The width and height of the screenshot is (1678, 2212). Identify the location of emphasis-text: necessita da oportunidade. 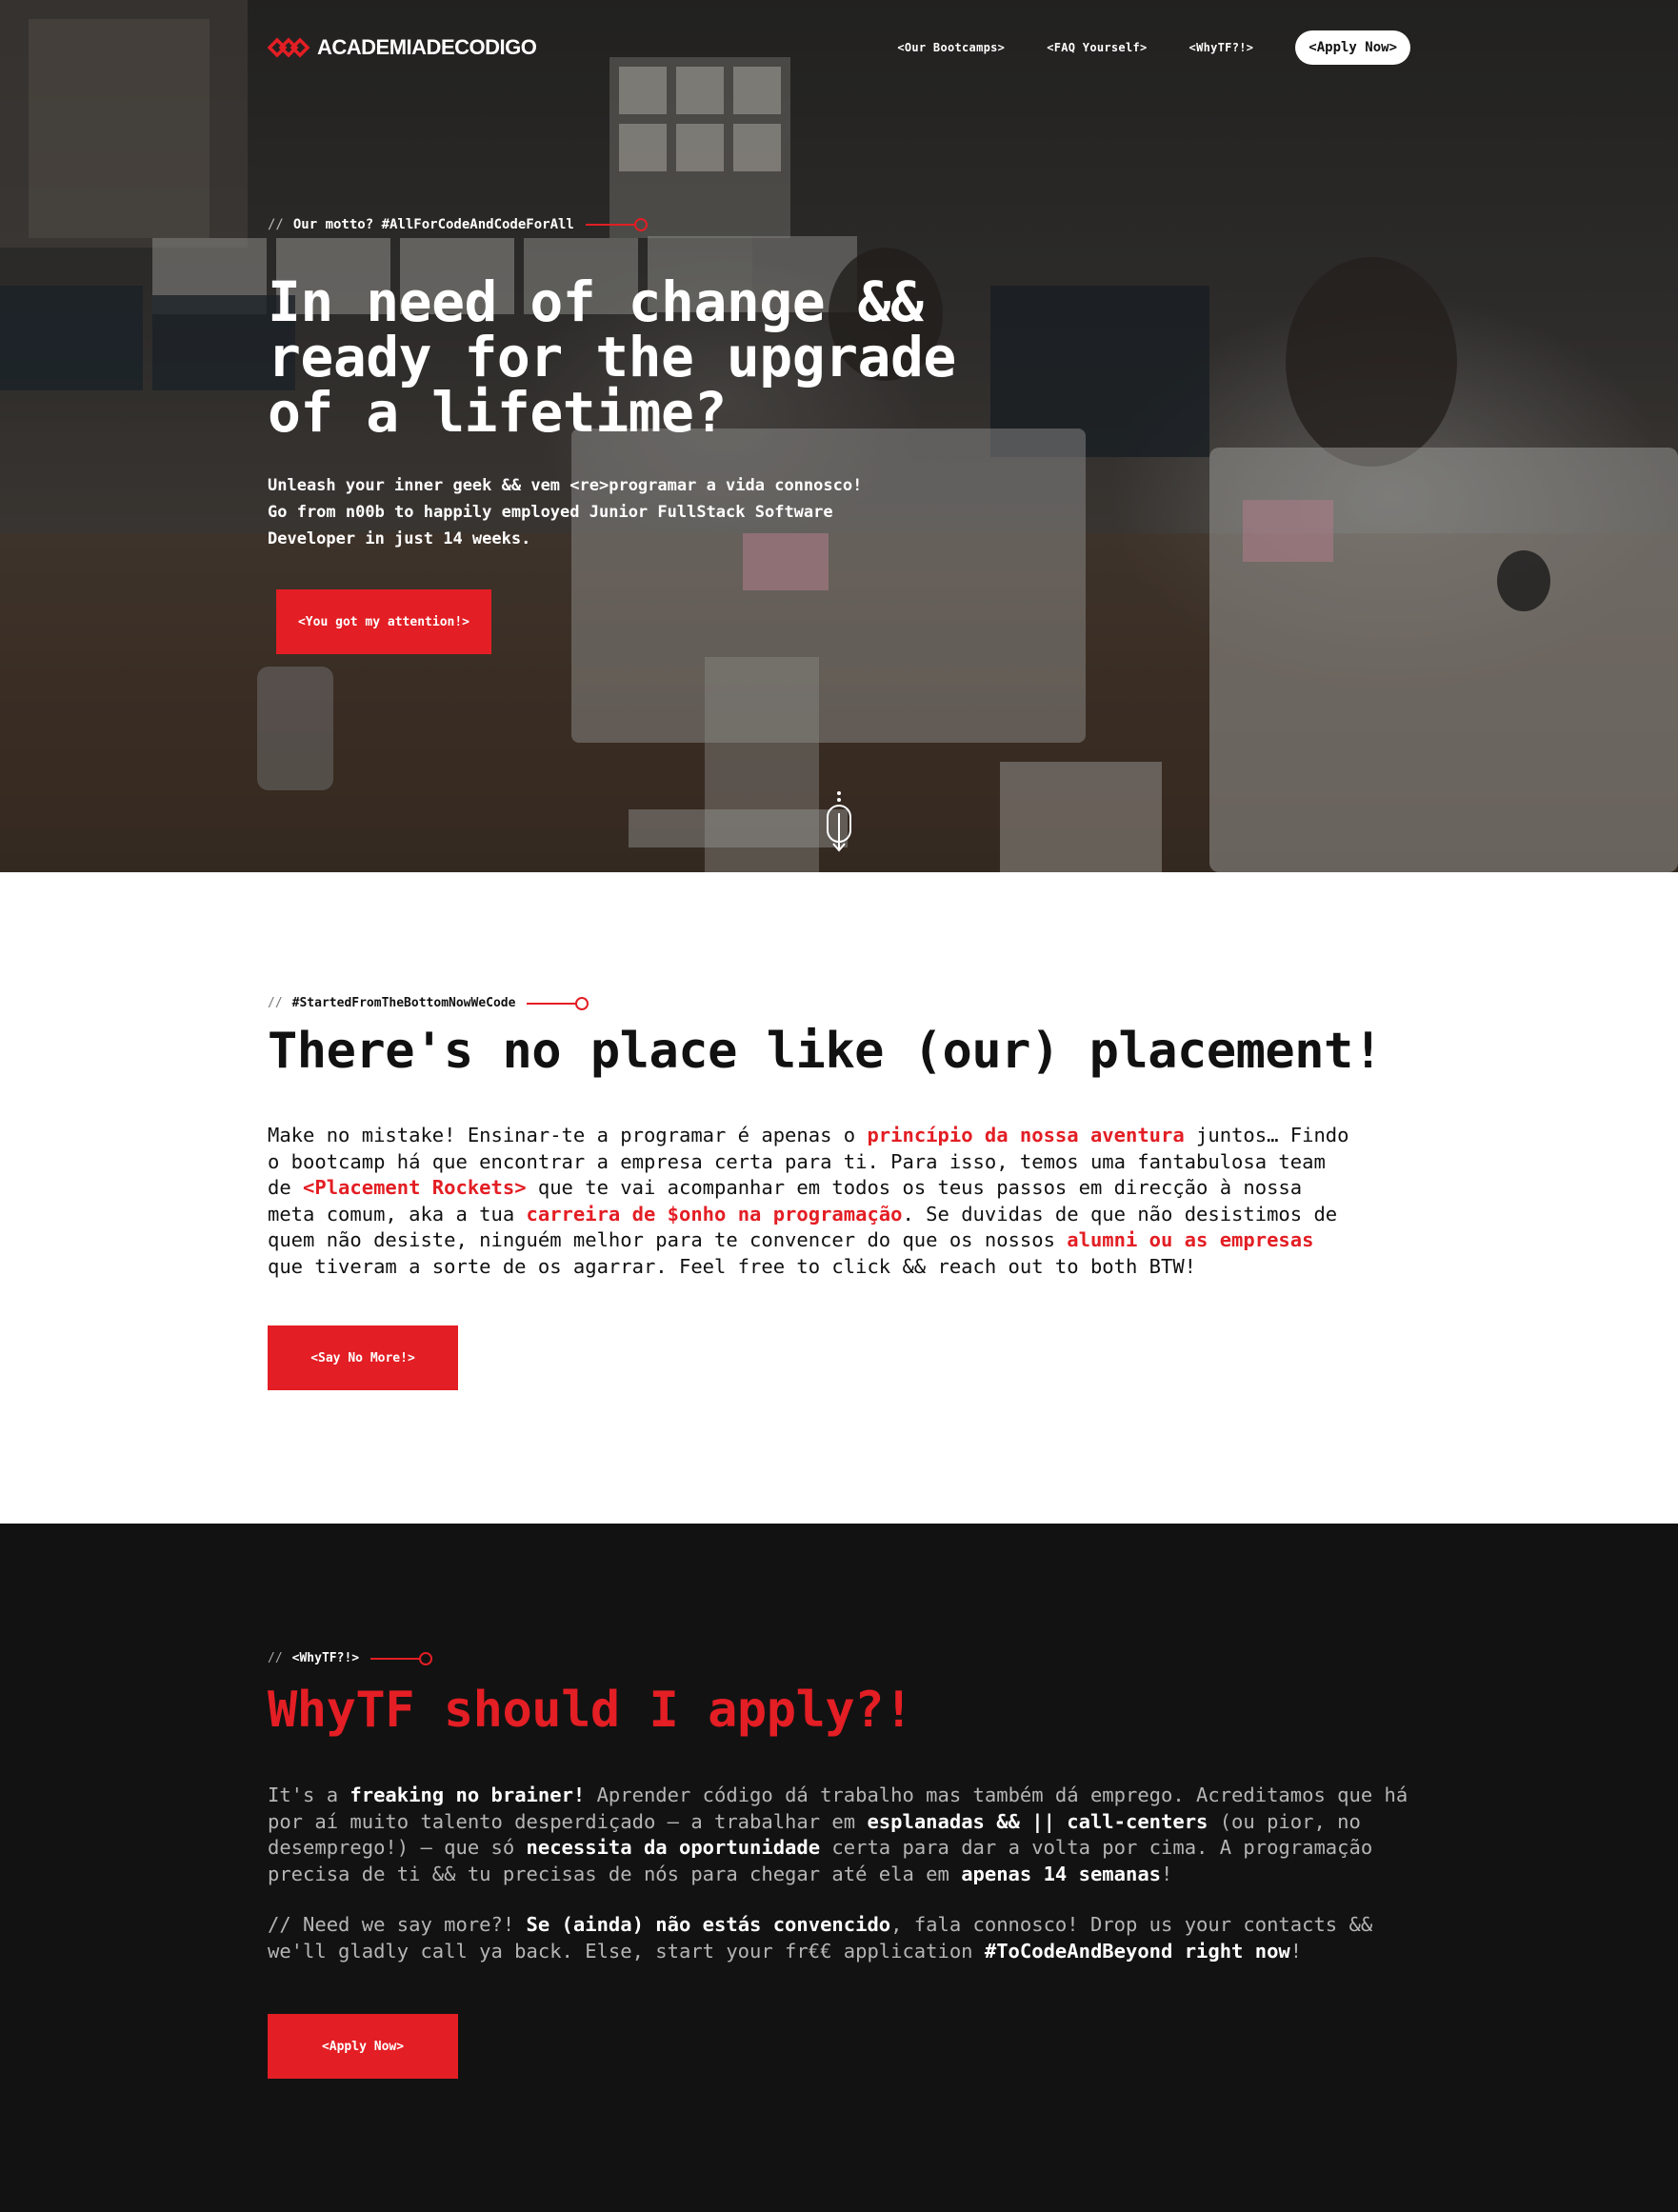
(673, 1847).